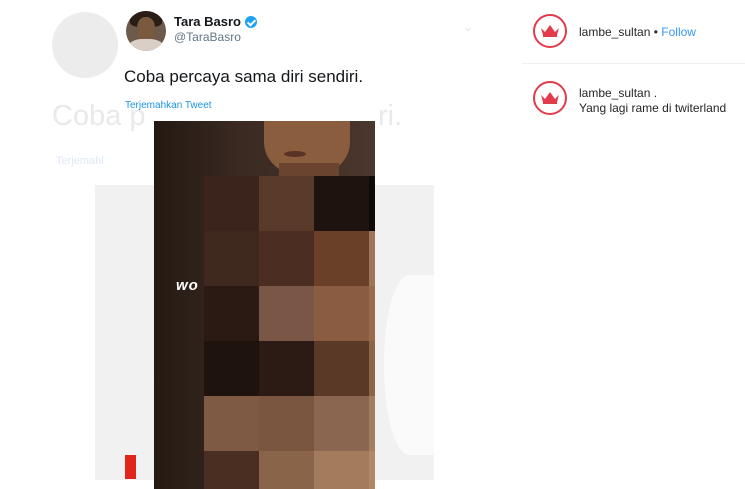 The width and height of the screenshot is (745, 489). Describe the element at coordinates (614, 32) in the screenshot. I see `instagram-header-username: lambe_sultan` at that location.